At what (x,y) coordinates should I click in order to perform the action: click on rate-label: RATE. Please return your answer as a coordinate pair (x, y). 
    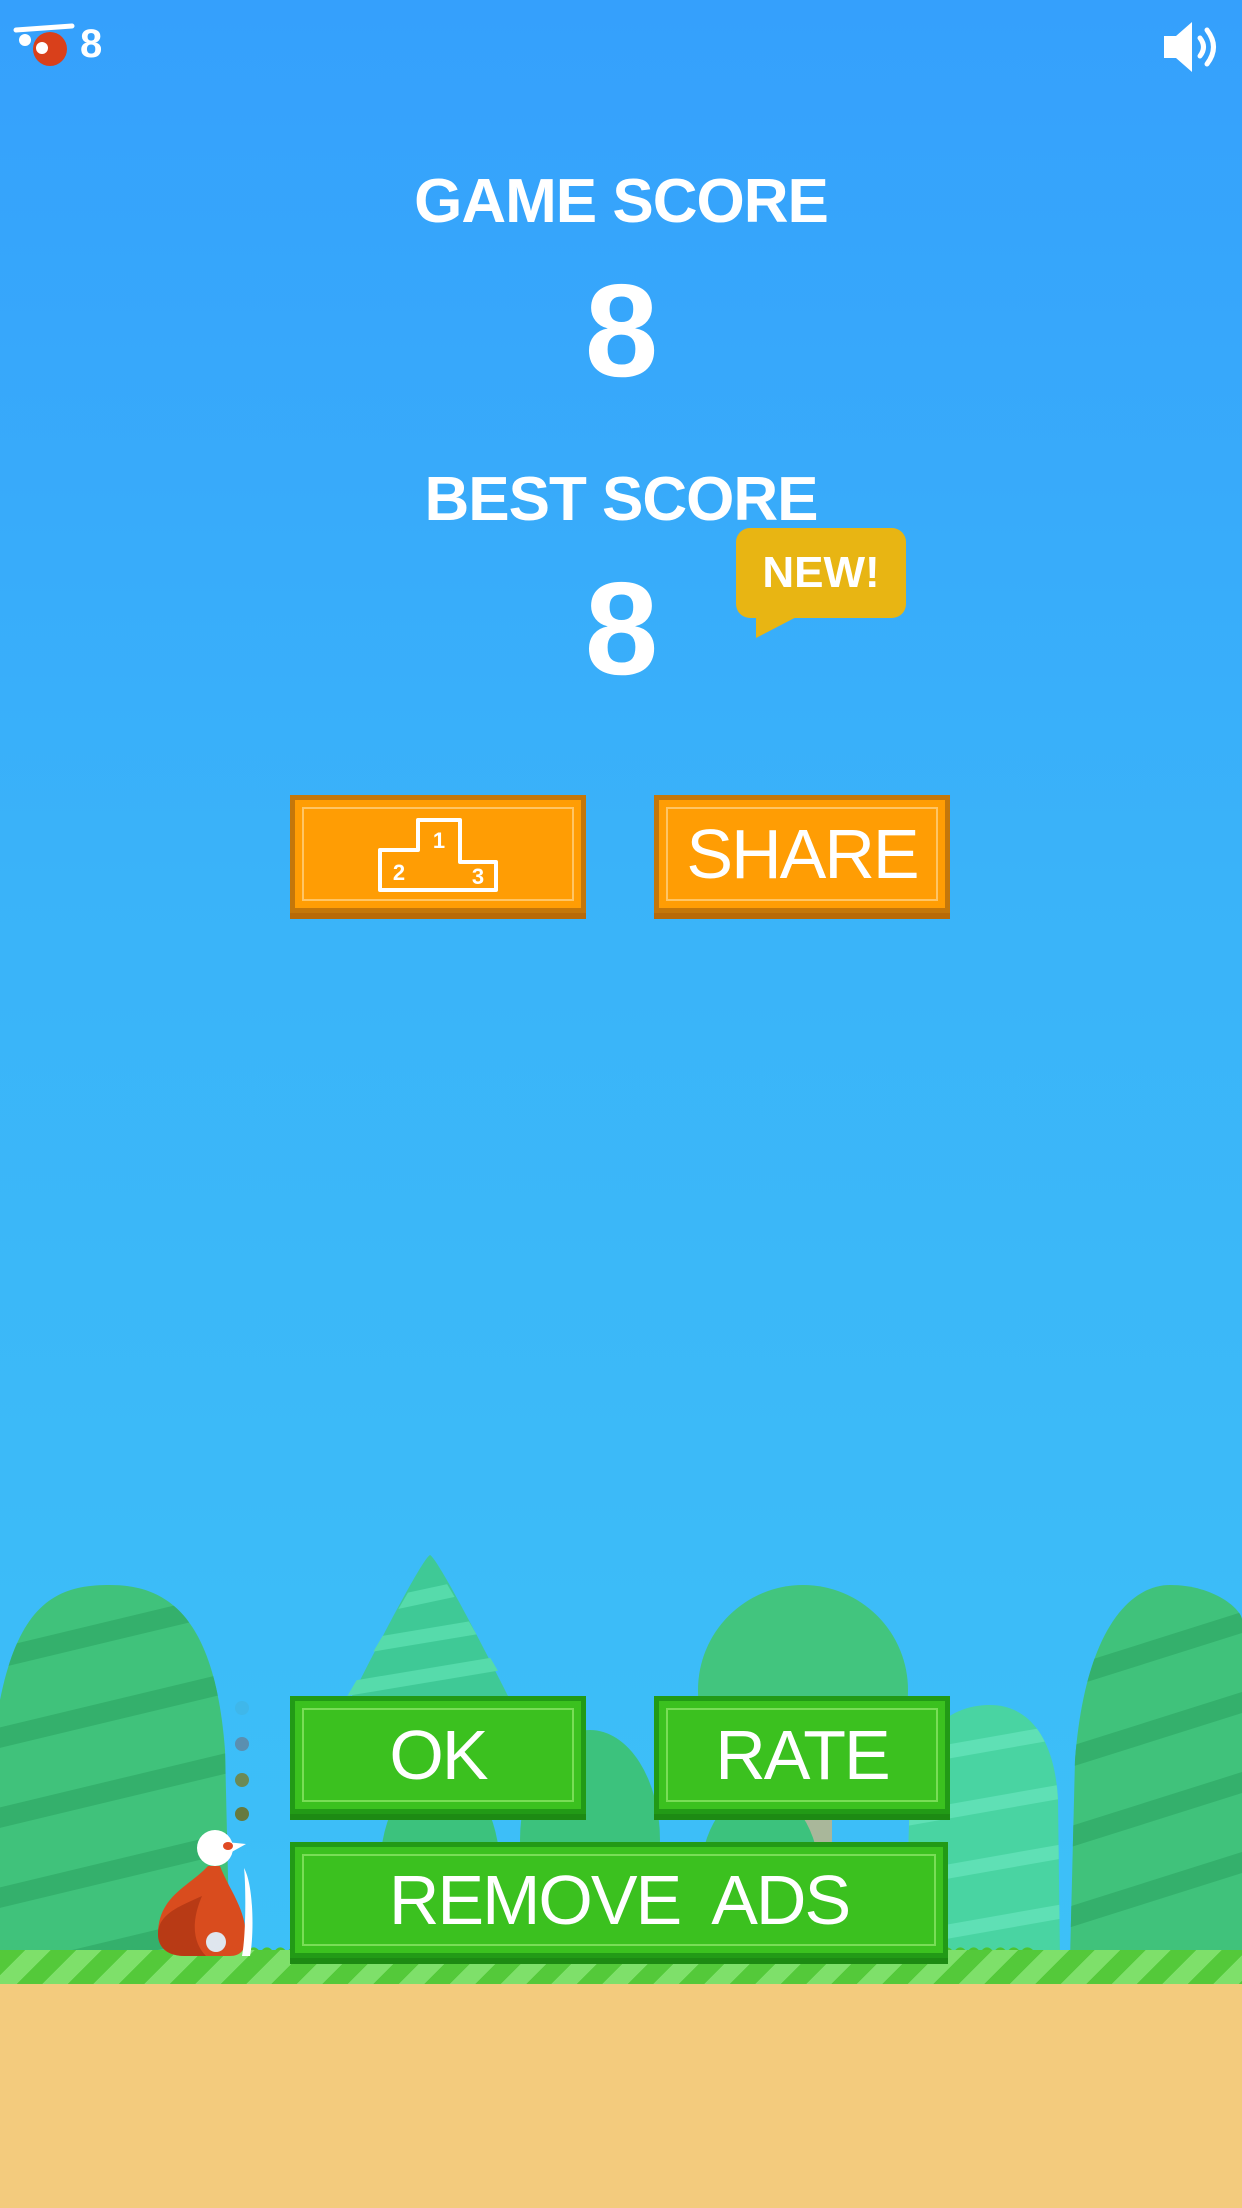
    Looking at the image, I should click on (802, 1755).